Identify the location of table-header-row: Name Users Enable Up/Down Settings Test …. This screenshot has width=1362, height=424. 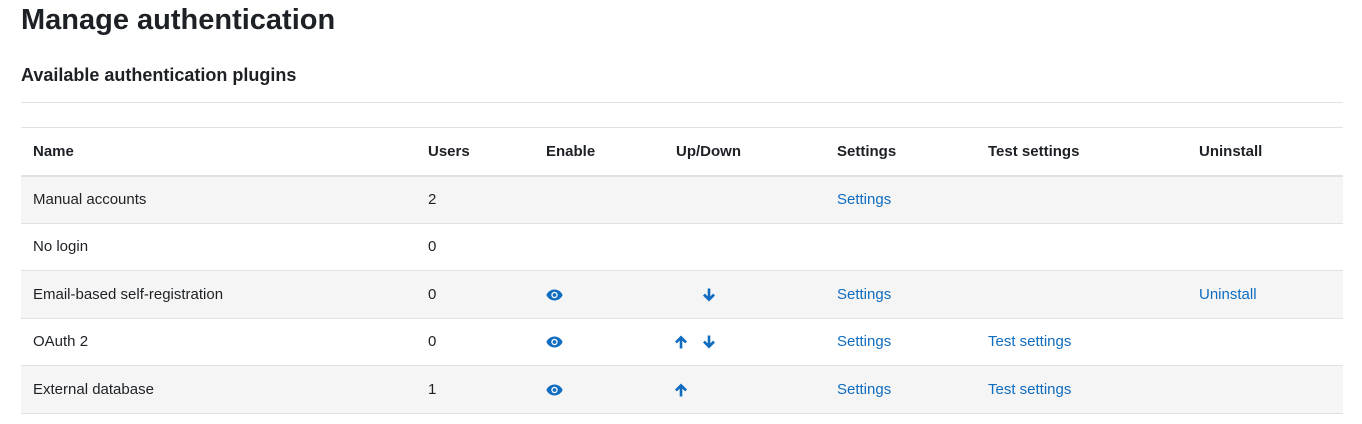
(682, 152).